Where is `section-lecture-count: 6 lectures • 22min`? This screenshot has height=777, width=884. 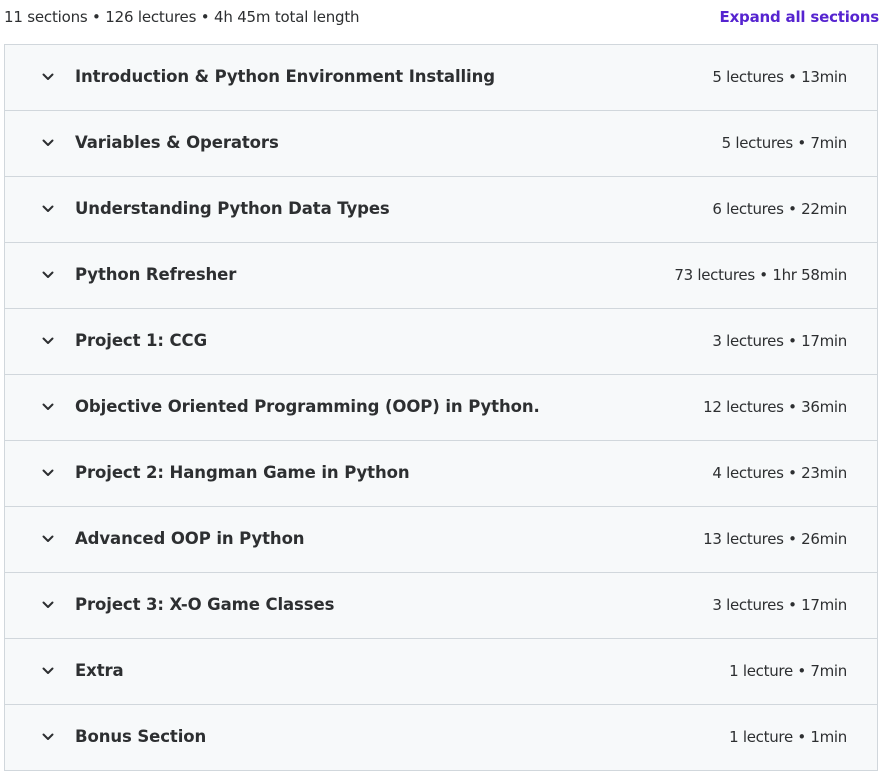 section-lecture-count: 6 lectures • 22min is located at coordinates (779, 209).